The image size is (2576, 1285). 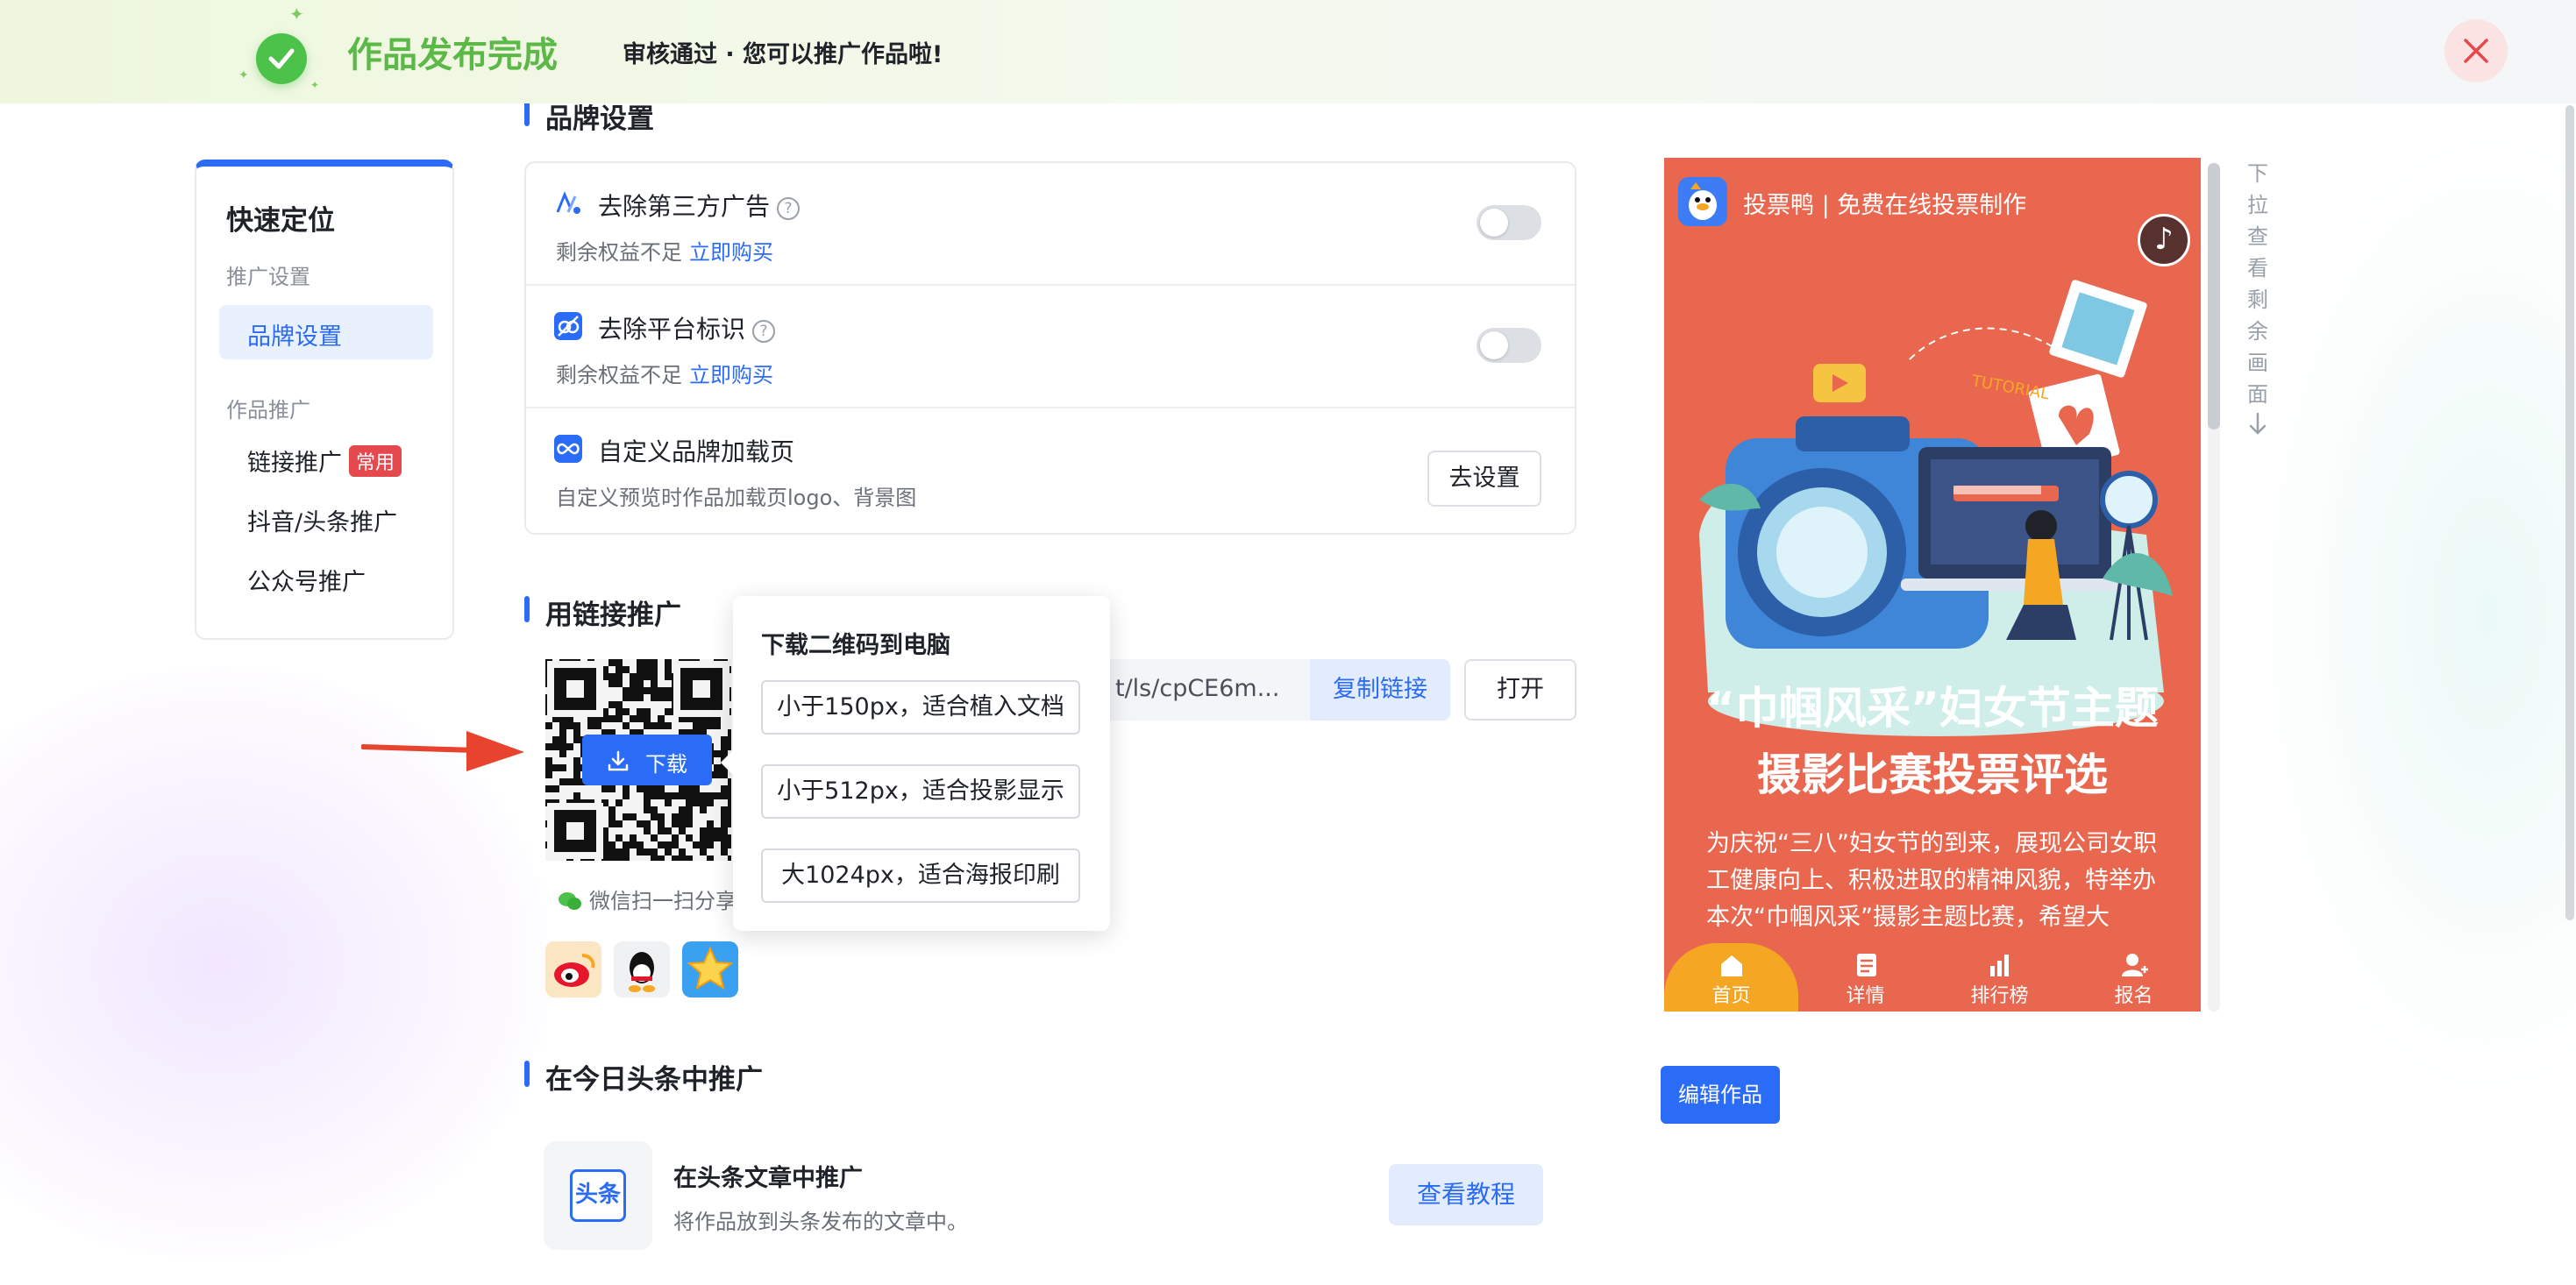 I want to click on duck-logo-icon, so click(x=1702, y=201).